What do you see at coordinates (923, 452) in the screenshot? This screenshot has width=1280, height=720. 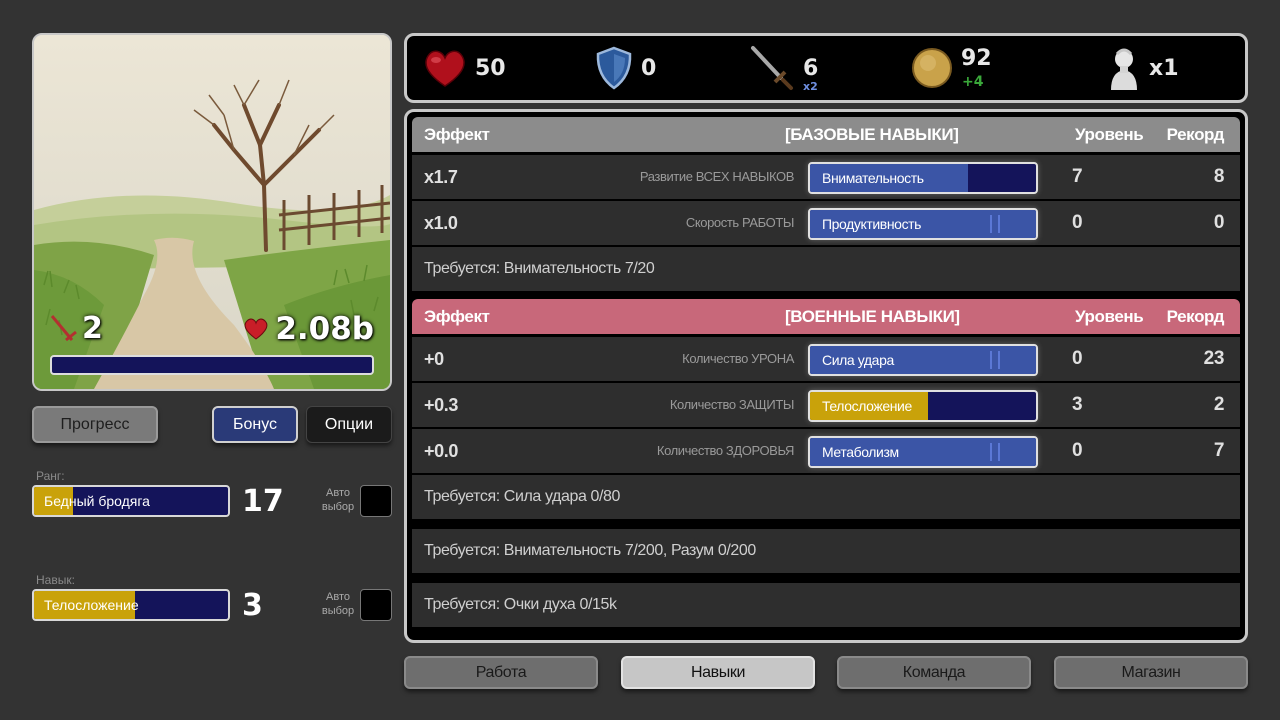 I see `skill-button-metabolism: Метаболизм` at bounding box center [923, 452].